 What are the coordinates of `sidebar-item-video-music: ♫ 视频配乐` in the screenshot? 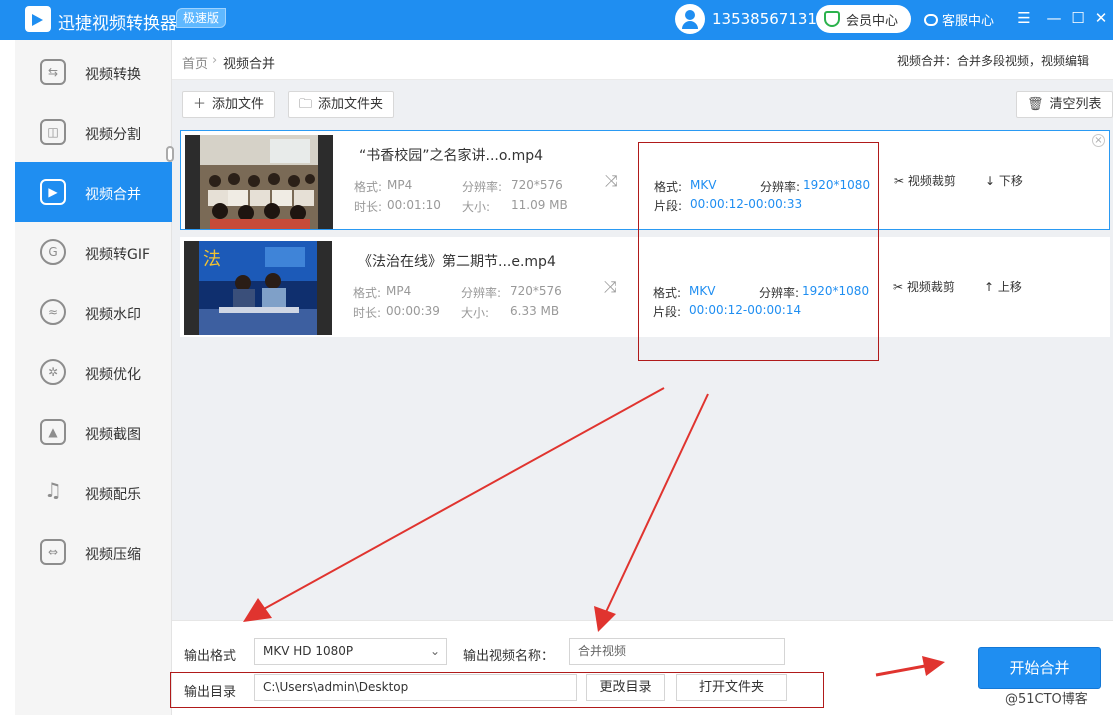 It's located at (93, 492).